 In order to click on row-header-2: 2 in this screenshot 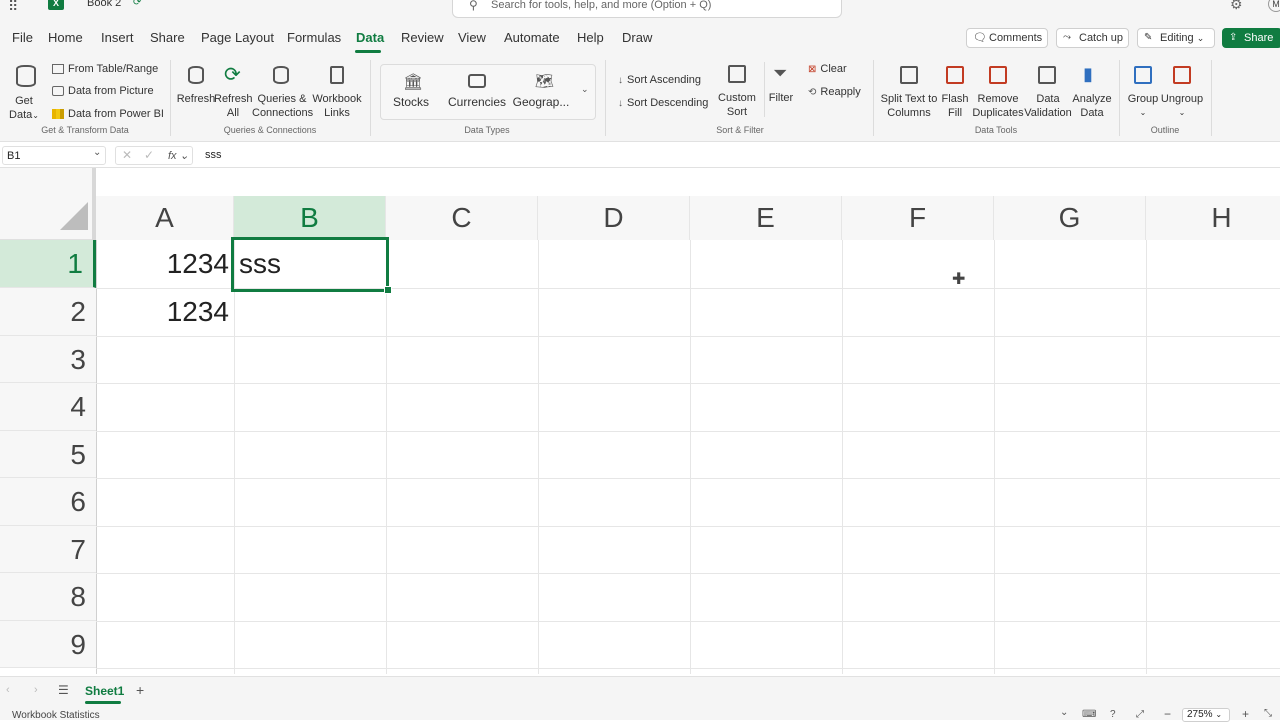, I will do `click(48, 312)`.